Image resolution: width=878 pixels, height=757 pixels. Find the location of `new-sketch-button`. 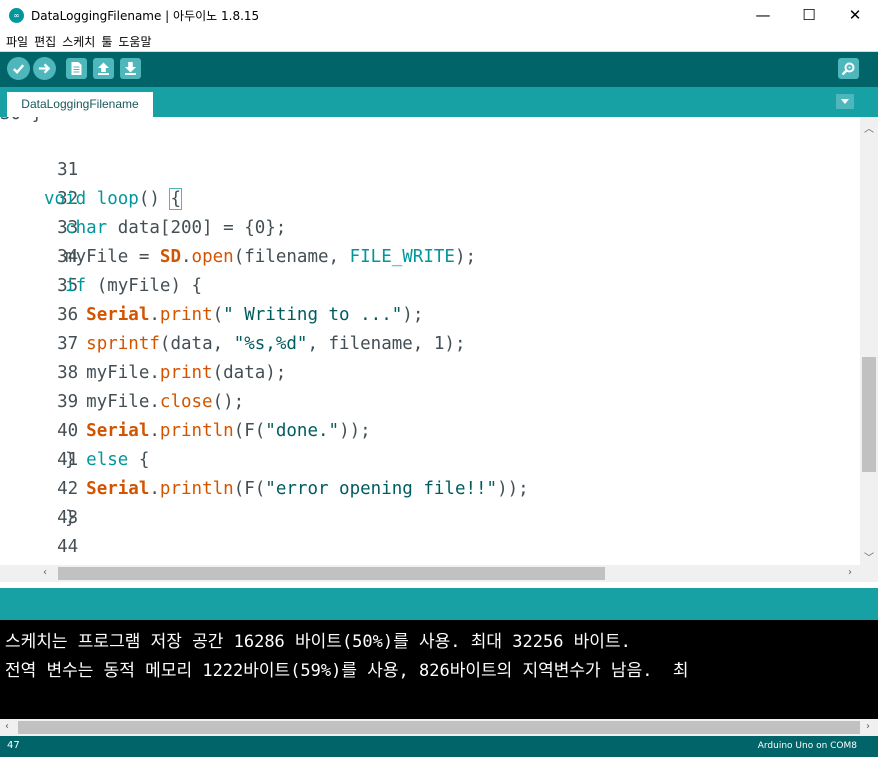

new-sketch-button is located at coordinates (76, 68).